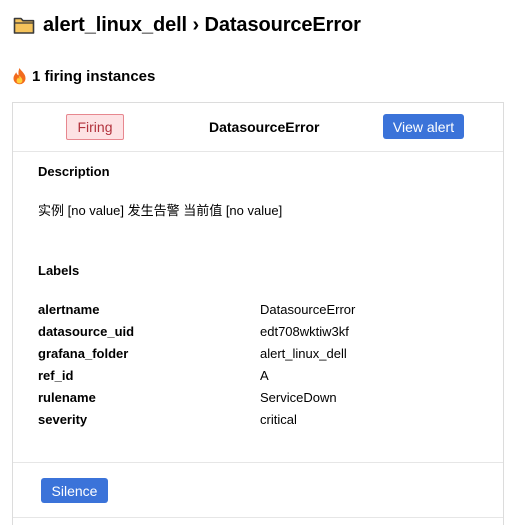  Describe the element at coordinates (278, 419) in the screenshot. I see `label-value: critical` at that location.